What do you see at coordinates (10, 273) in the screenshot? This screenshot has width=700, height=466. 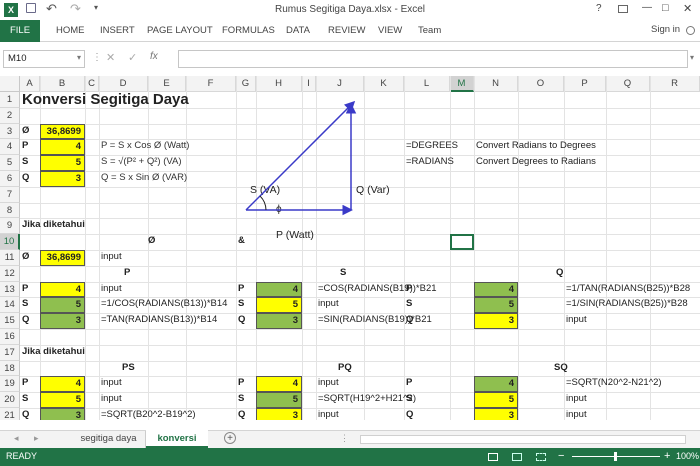 I see `row-header: 12` at bounding box center [10, 273].